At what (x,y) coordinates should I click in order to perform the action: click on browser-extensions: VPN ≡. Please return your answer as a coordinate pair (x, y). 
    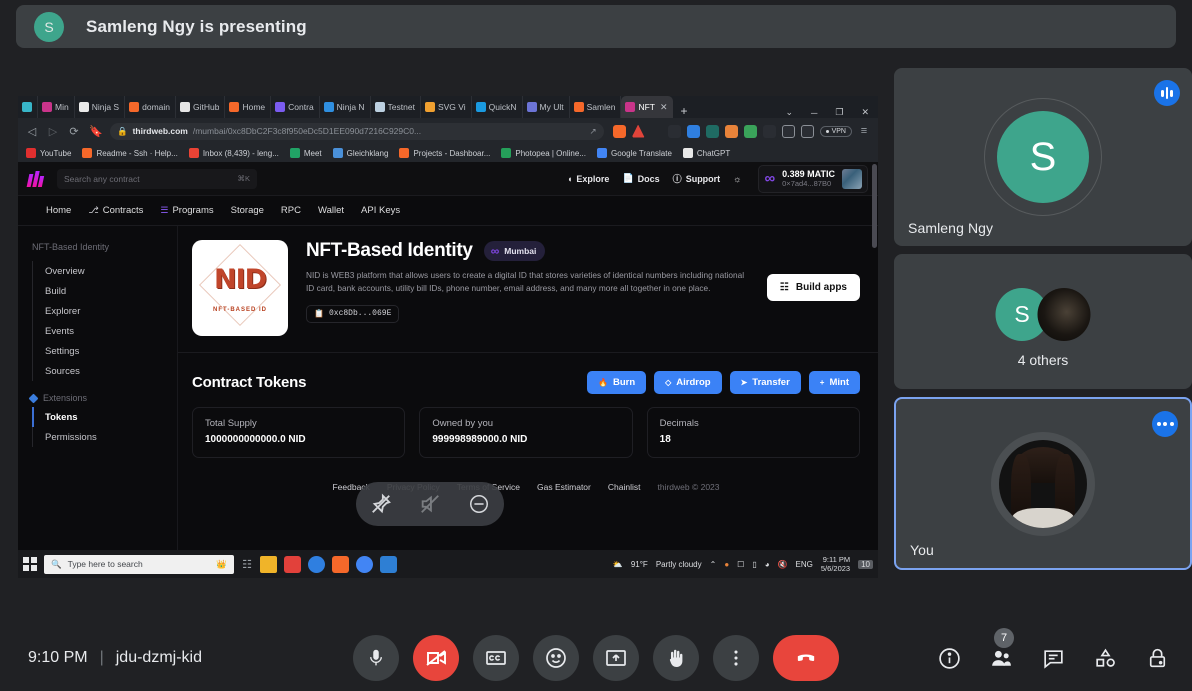
    Looking at the image, I should click on (768, 131).